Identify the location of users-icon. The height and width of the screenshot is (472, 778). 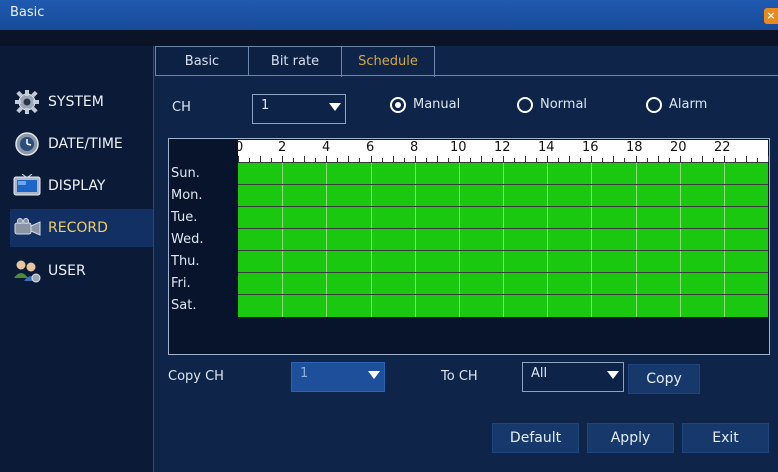
(27, 271).